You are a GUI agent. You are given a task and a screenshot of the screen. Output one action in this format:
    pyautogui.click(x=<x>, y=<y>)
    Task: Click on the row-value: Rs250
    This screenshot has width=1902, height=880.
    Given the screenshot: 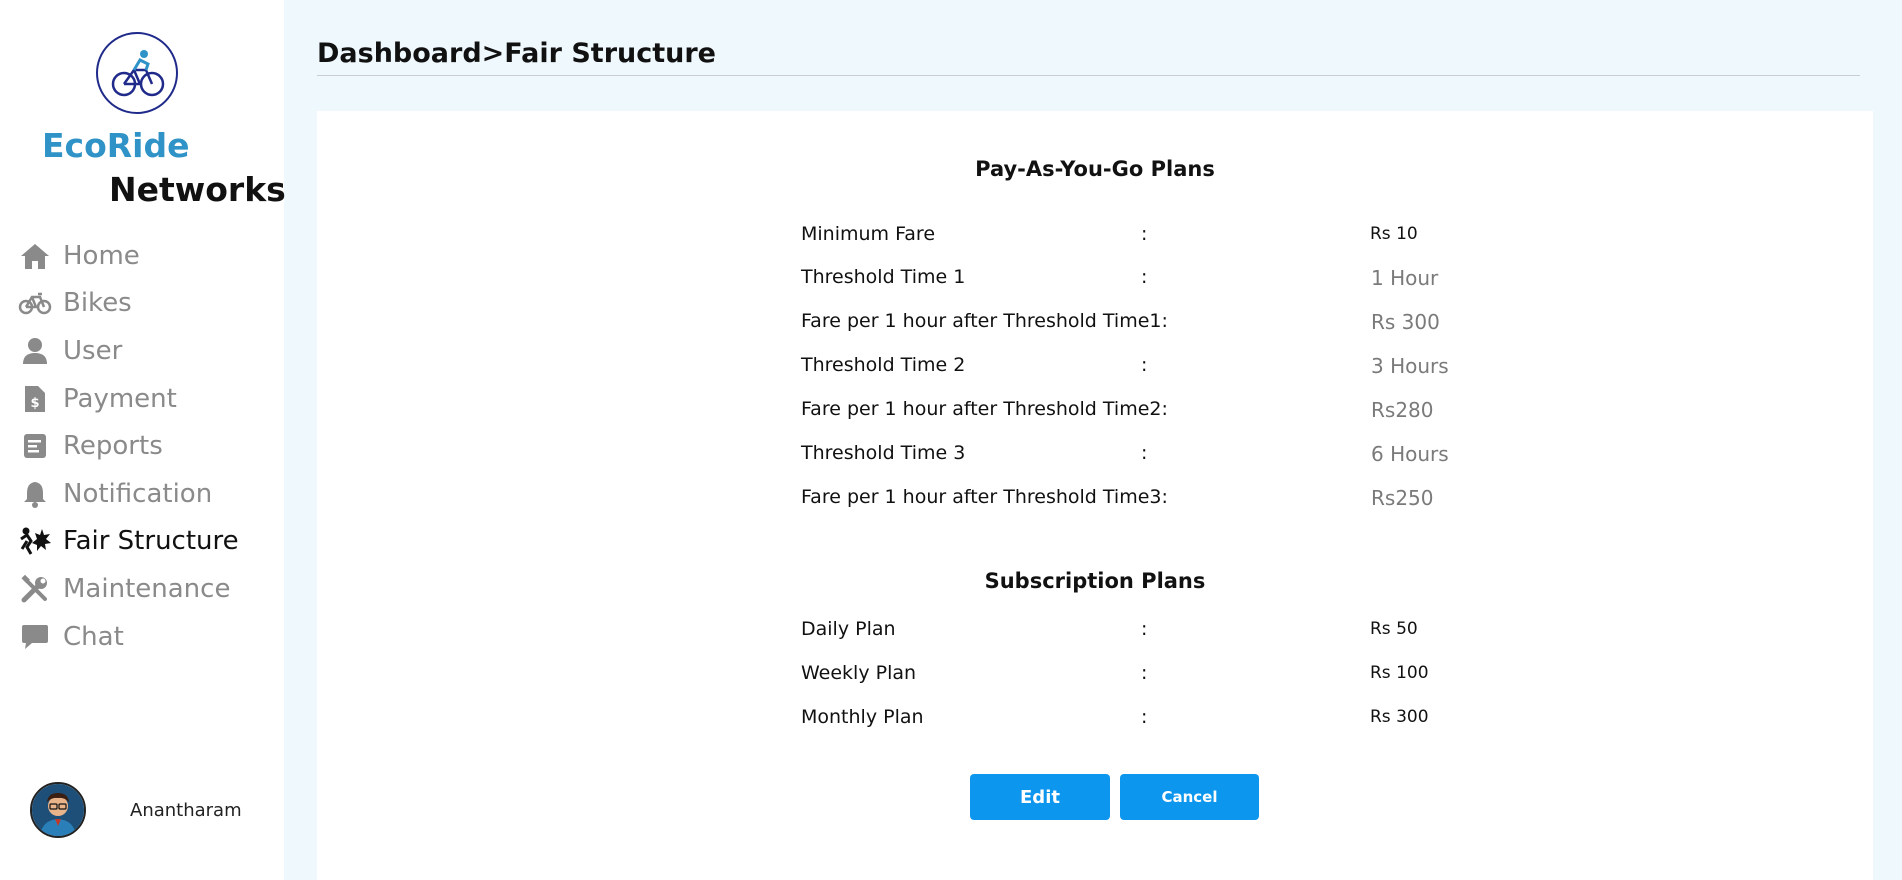 What is the action you would take?
    pyautogui.click(x=1402, y=498)
    